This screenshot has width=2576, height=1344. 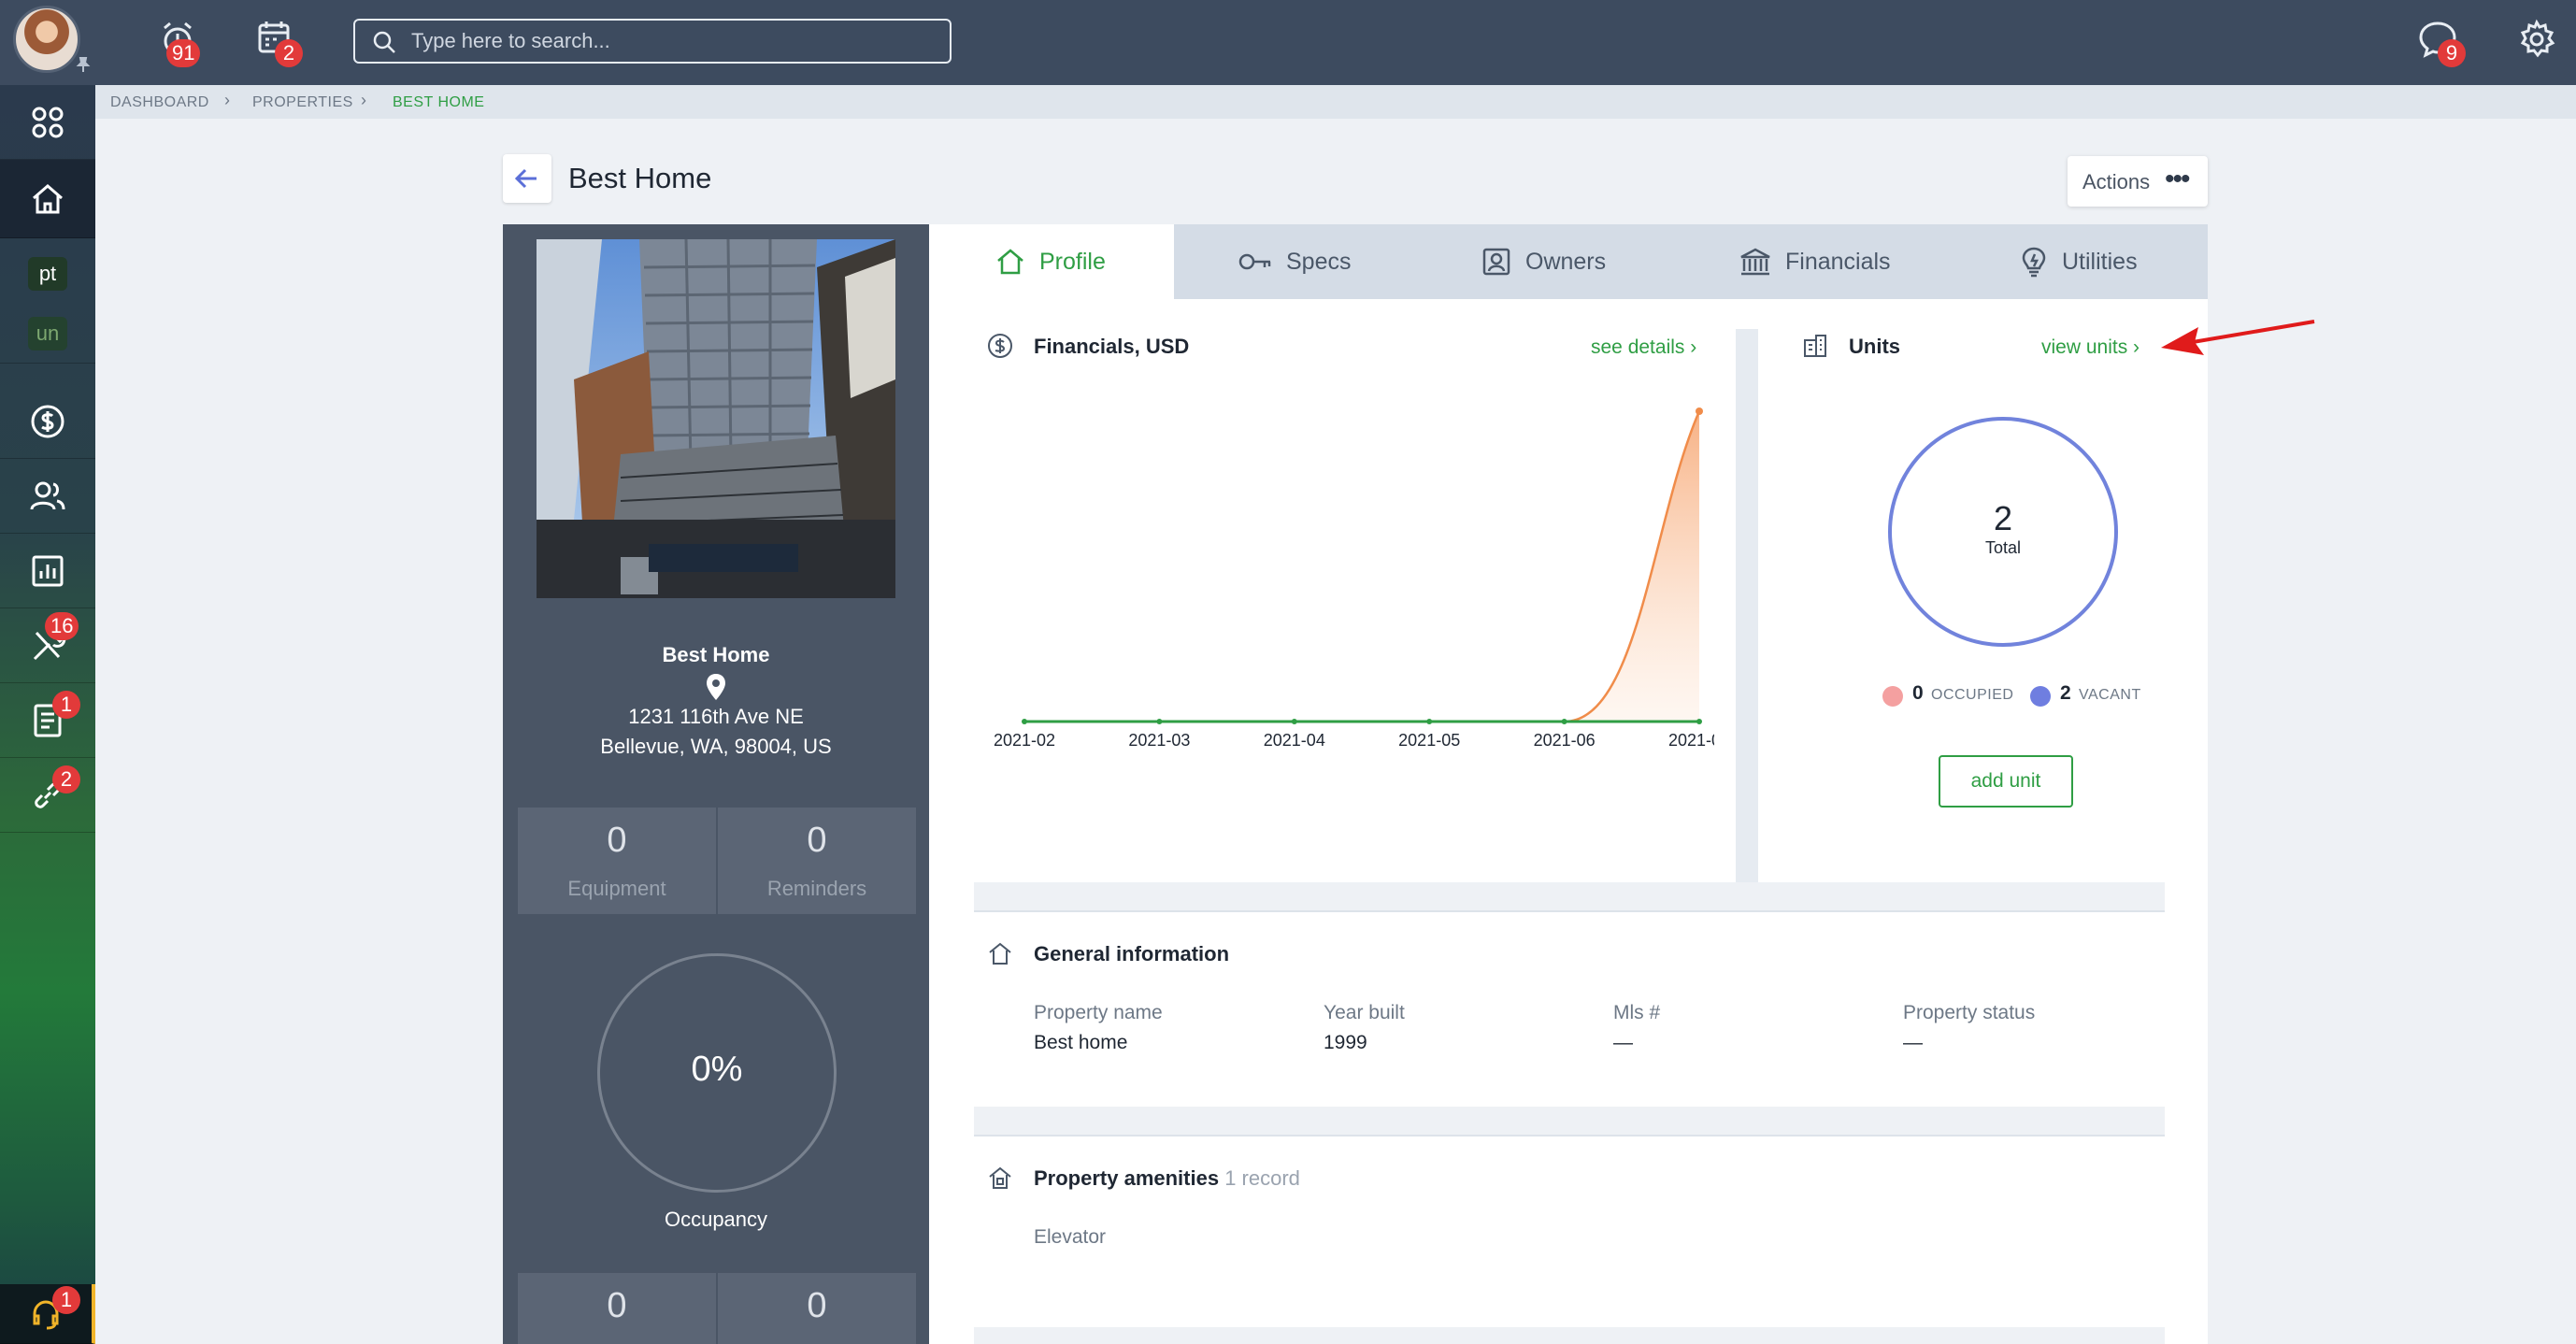 What do you see at coordinates (179, 42) in the screenshot?
I see `reminders-alarm-icon: 91` at bounding box center [179, 42].